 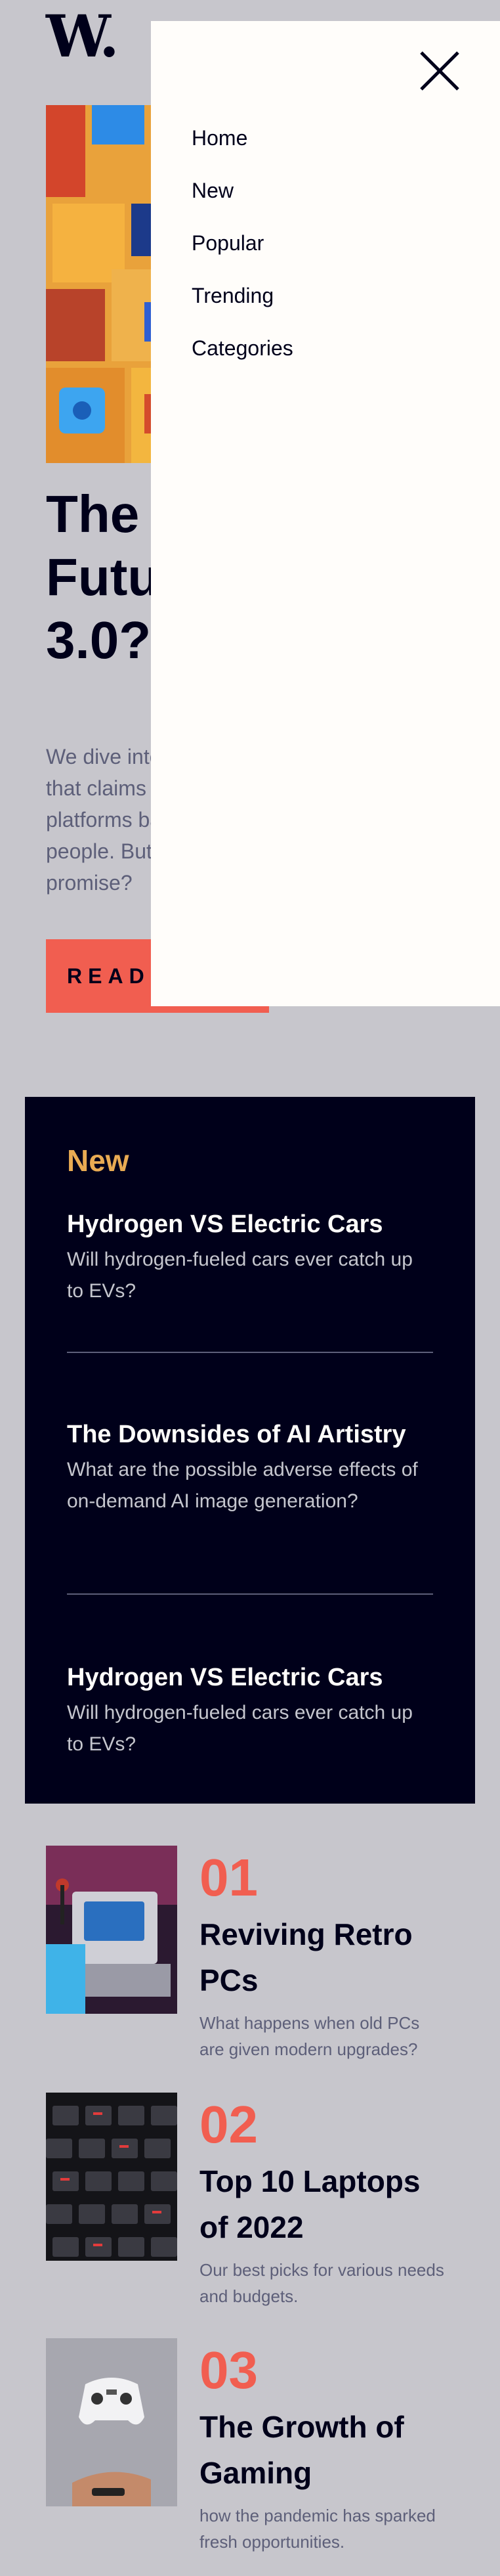 What do you see at coordinates (112, 2422) in the screenshot?
I see `game-controller-thumbnail` at bounding box center [112, 2422].